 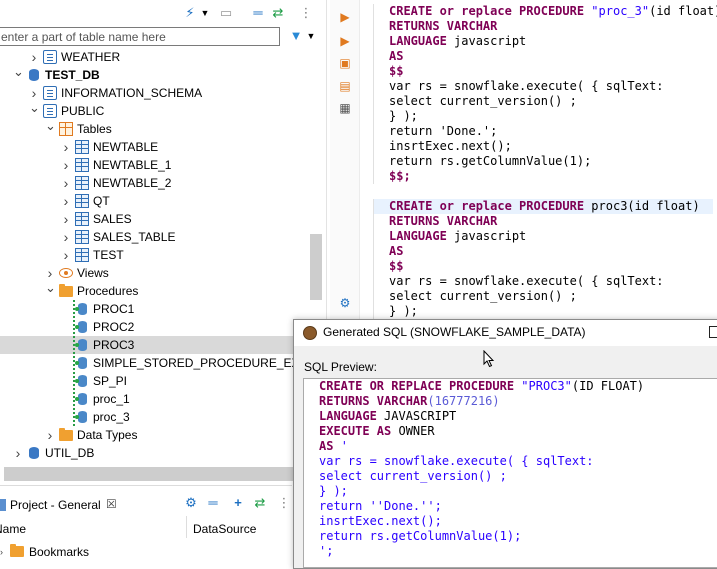 What do you see at coordinates (111, 399) in the screenshot?
I see `tree-item-label: proc_1` at bounding box center [111, 399].